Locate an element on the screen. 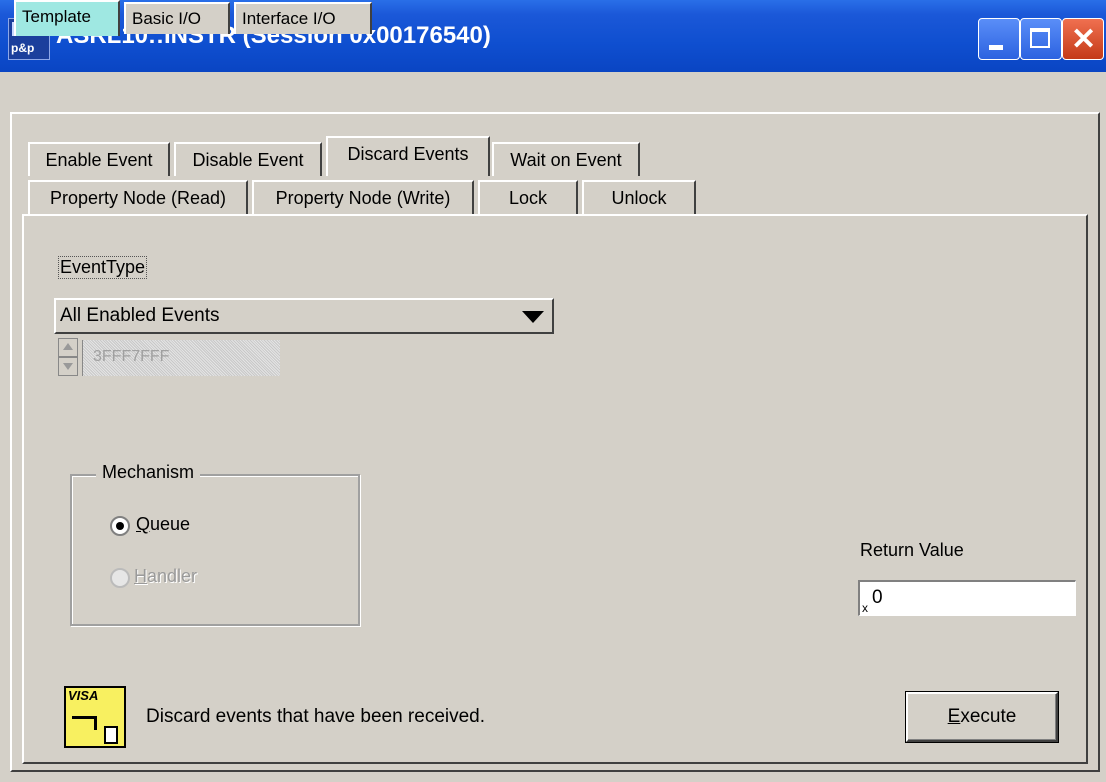  event-type-selected: All Enabled Events is located at coordinates (140, 315).